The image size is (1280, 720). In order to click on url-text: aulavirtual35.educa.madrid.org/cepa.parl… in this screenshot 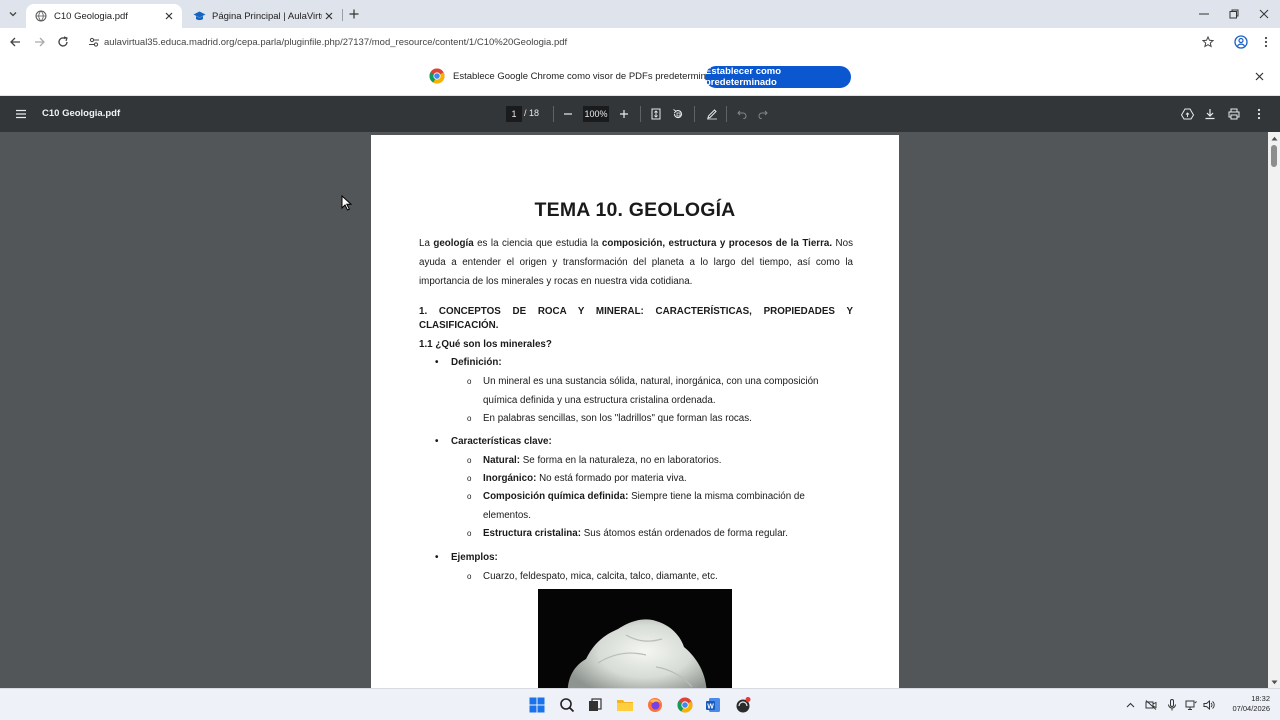, I will do `click(336, 42)`.